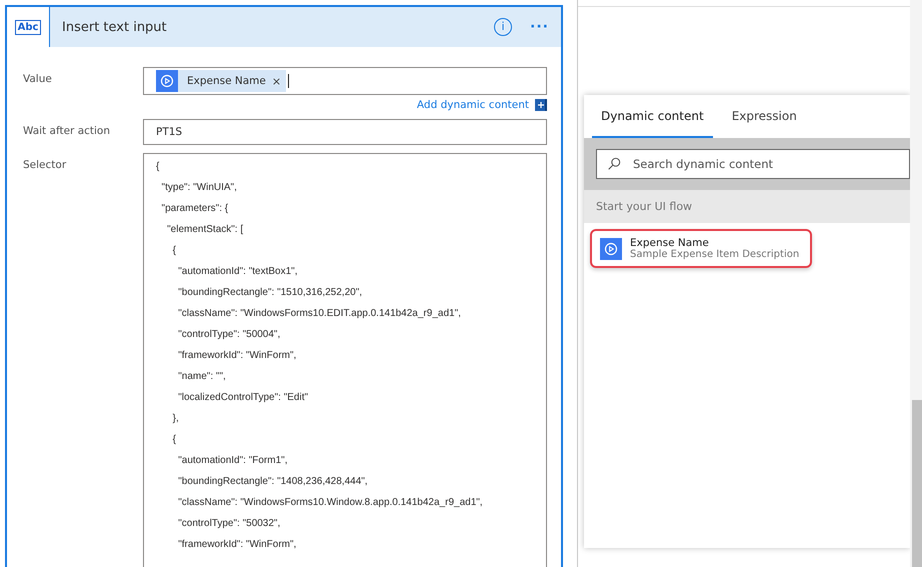 This screenshot has width=922, height=567. What do you see at coordinates (243, 398) in the screenshot?
I see `code-line: "localizedControlType": "Edit"` at bounding box center [243, 398].